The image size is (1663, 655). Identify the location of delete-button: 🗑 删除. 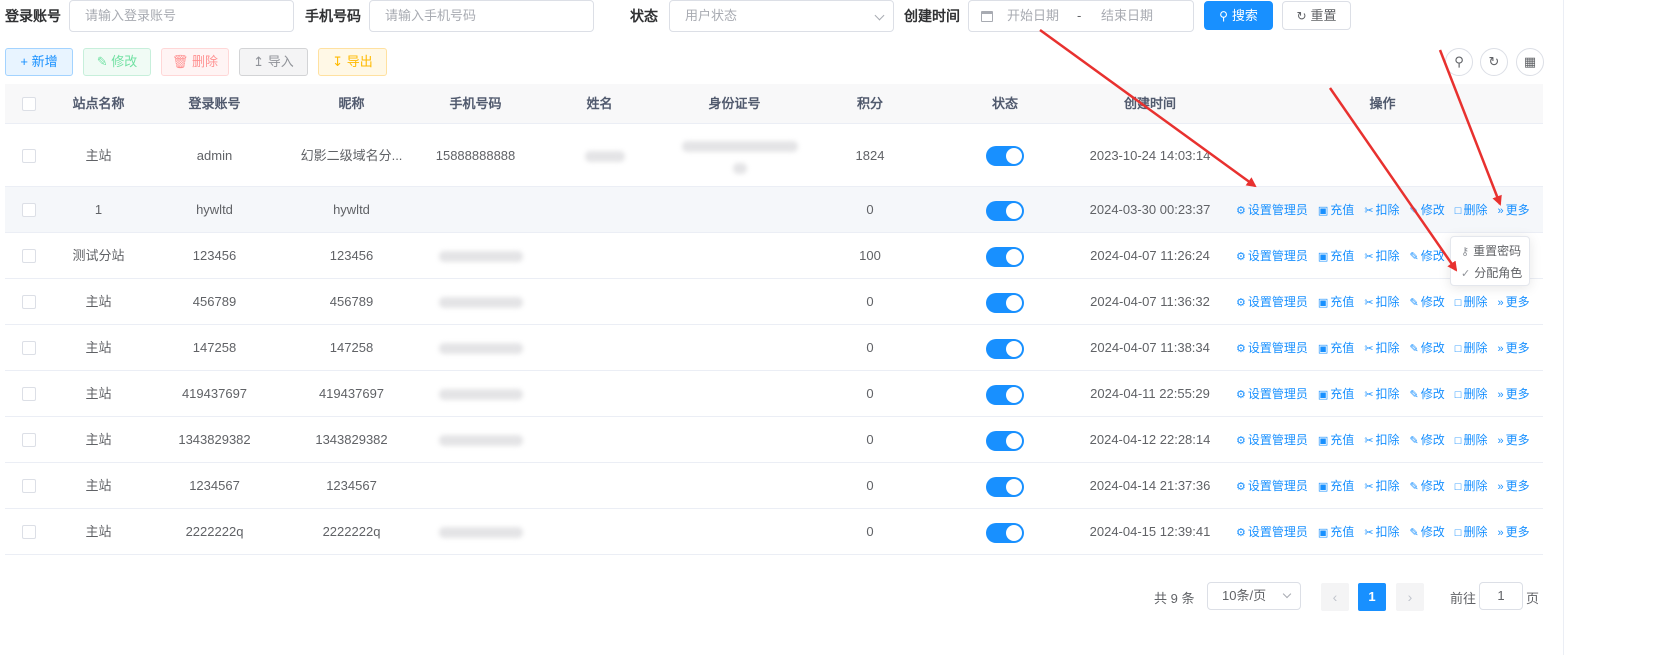
(195, 62).